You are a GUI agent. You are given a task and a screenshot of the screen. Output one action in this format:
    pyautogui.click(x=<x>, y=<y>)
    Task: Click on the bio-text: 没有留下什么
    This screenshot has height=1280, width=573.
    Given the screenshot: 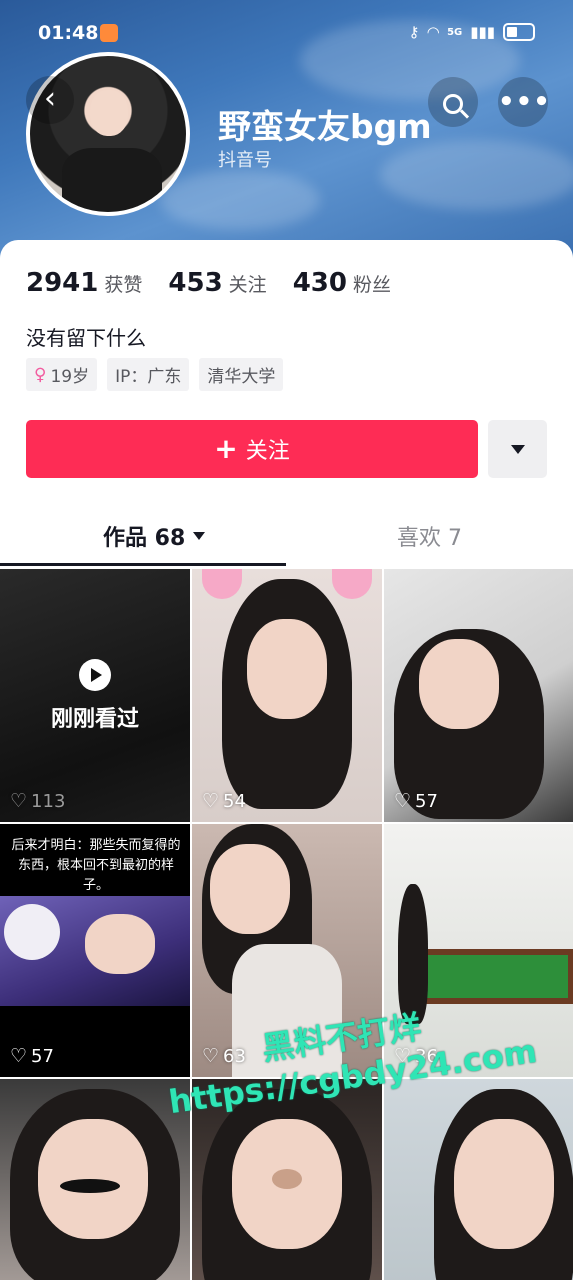 What is the action you would take?
    pyautogui.click(x=86, y=338)
    